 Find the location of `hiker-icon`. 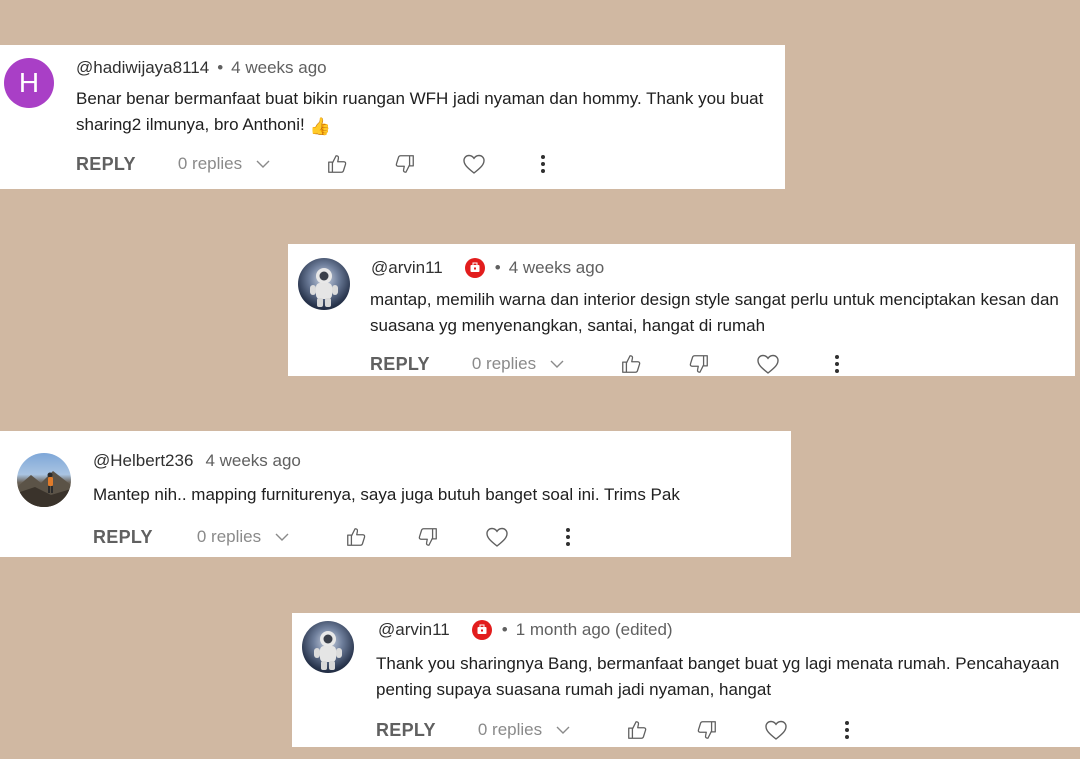

hiker-icon is located at coordinates (44, 489).